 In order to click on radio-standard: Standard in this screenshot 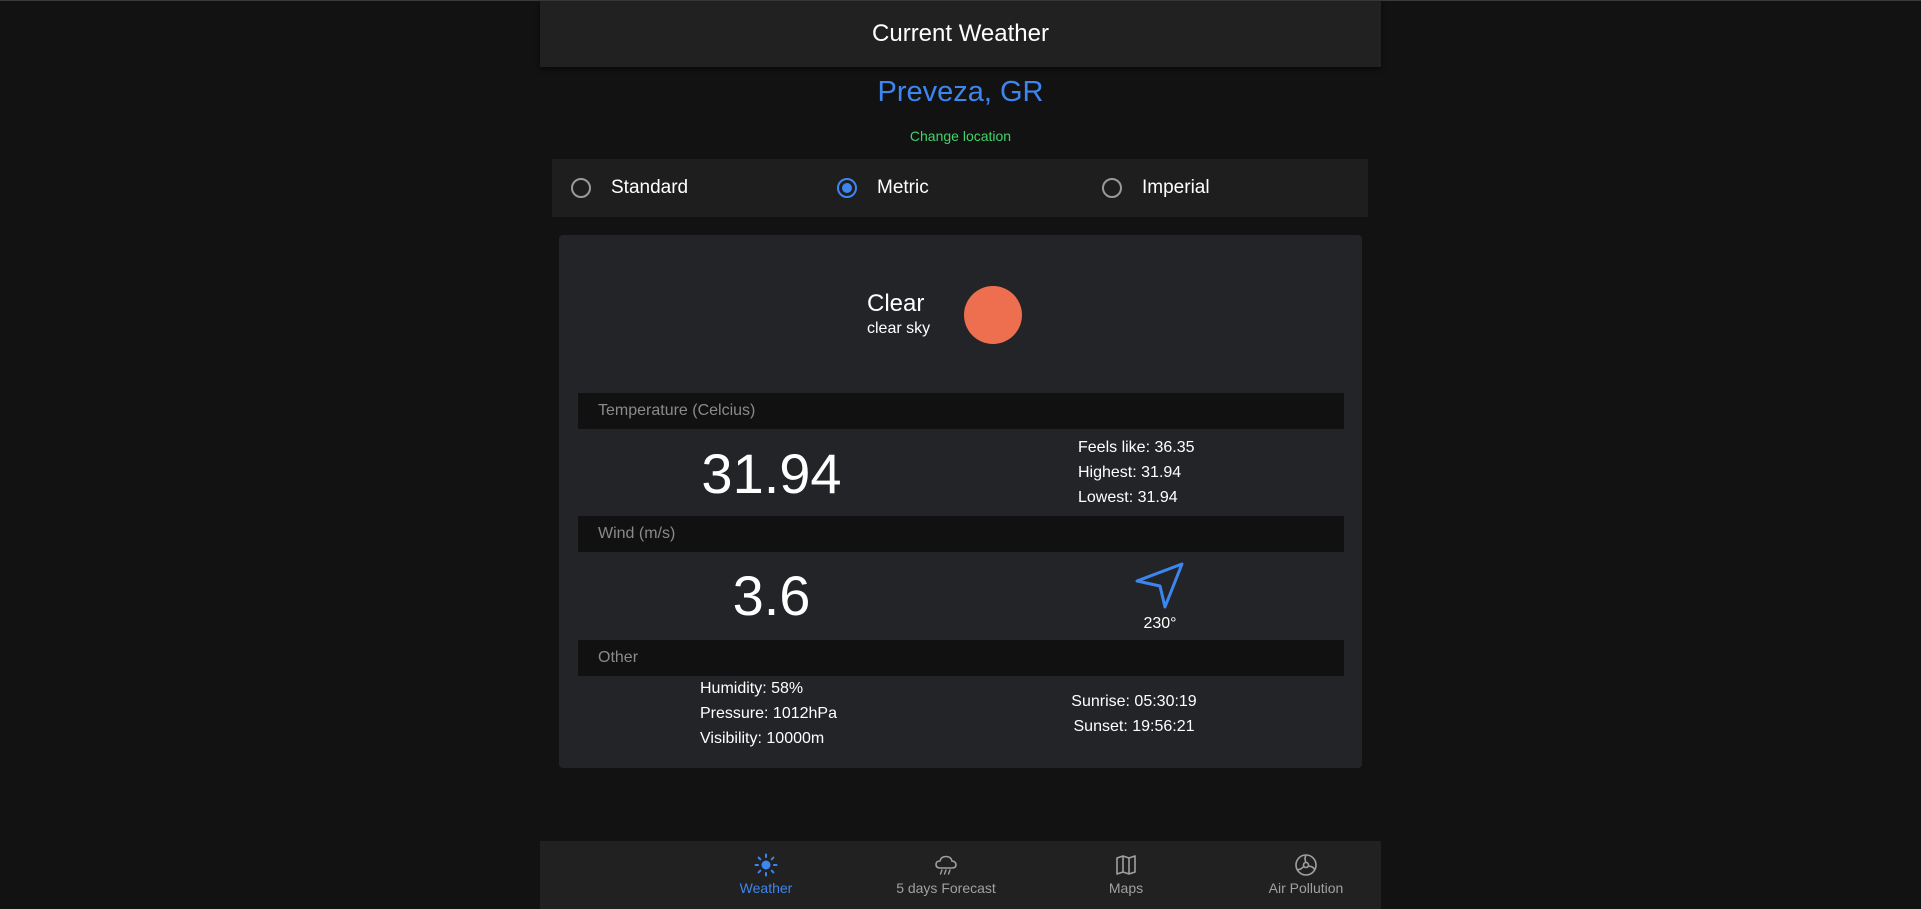, I will do `click(629, 188)`.